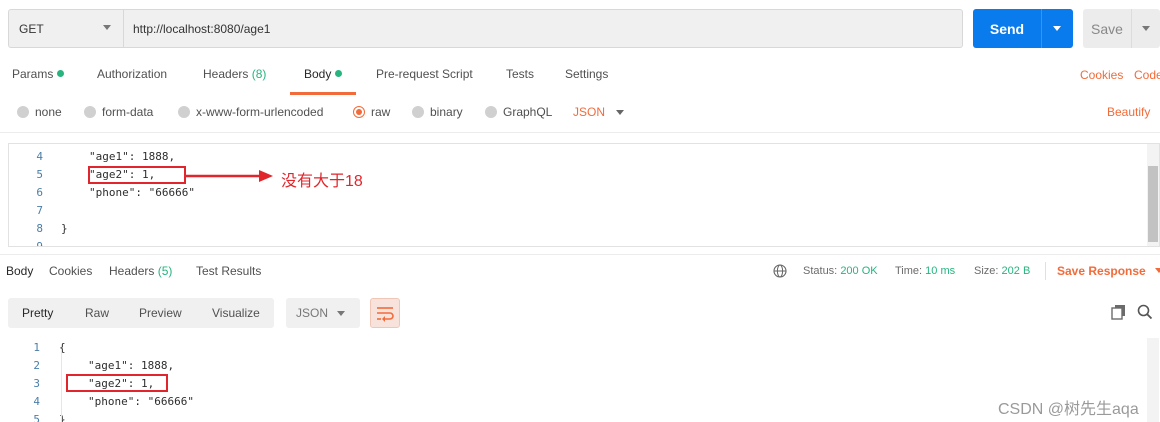 This screenshot has width=1160, height=422. I want to click on url-text: http://localhost:8080/age1, so click(202, 28).